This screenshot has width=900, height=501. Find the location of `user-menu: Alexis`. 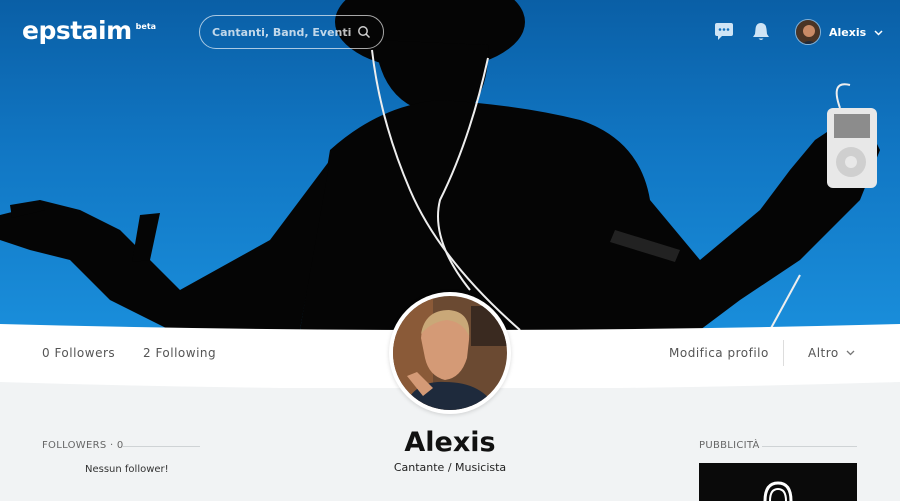

user-menu: Alexis is located at coordinates (839, 32).